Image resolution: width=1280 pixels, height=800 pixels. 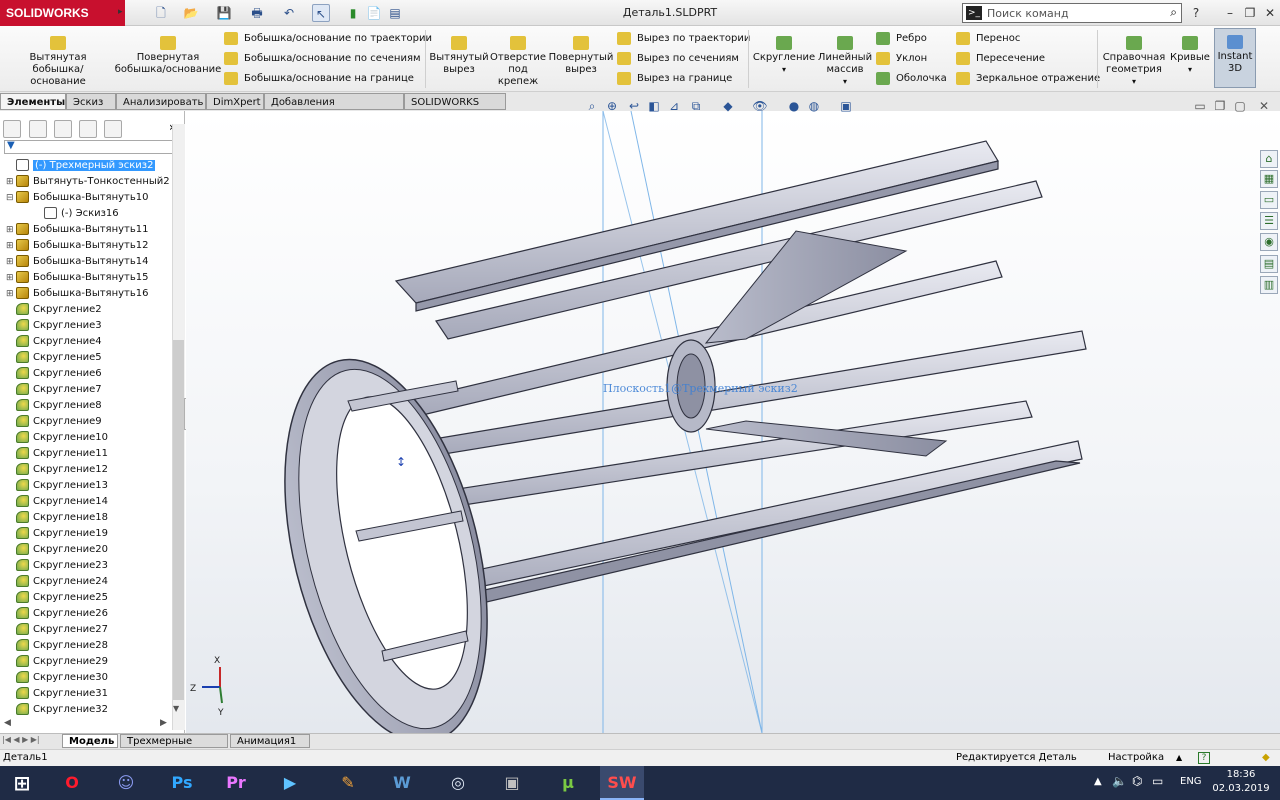 I want to click on search-commands-input: >_ Поиск команд ⌕, so click(x=1072, y=13).